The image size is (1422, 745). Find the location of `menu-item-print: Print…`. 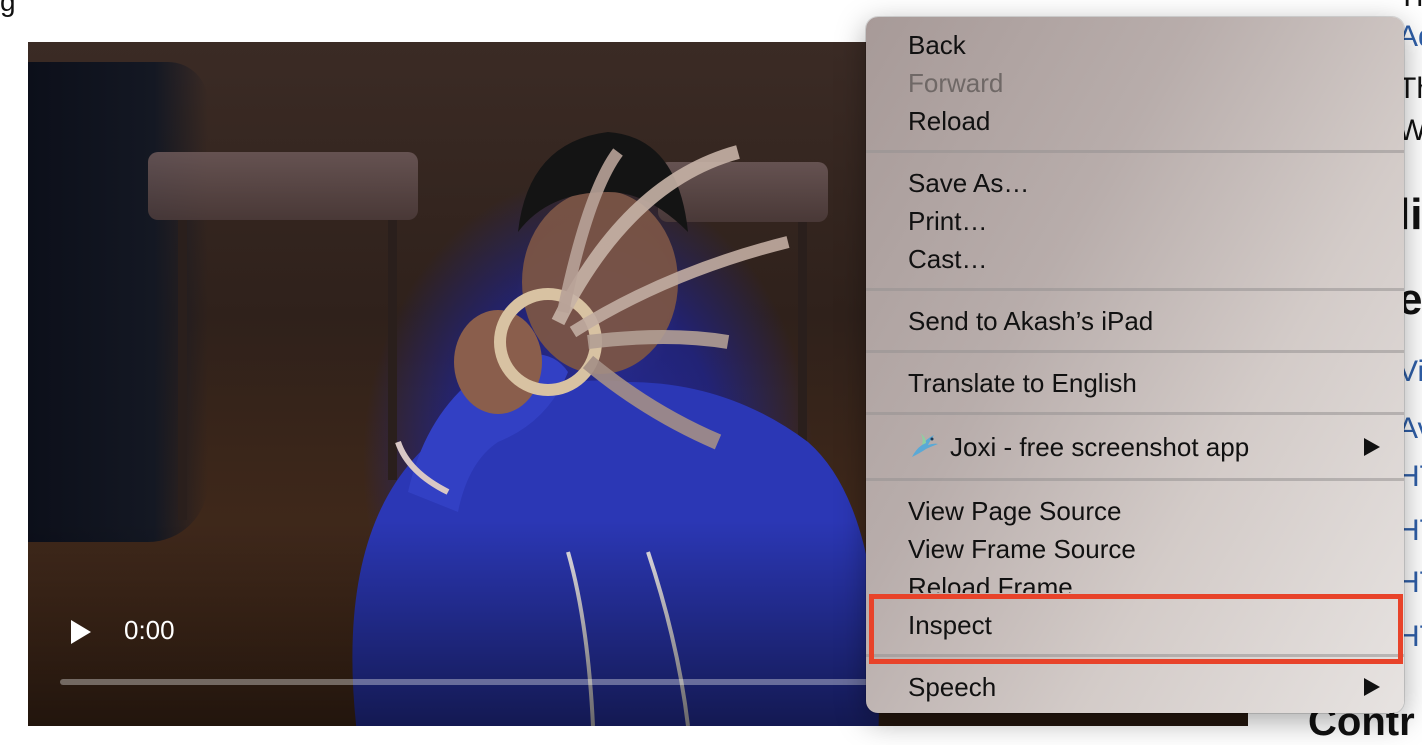

menu-item-print: Print… is located at coordinates (947, 221).